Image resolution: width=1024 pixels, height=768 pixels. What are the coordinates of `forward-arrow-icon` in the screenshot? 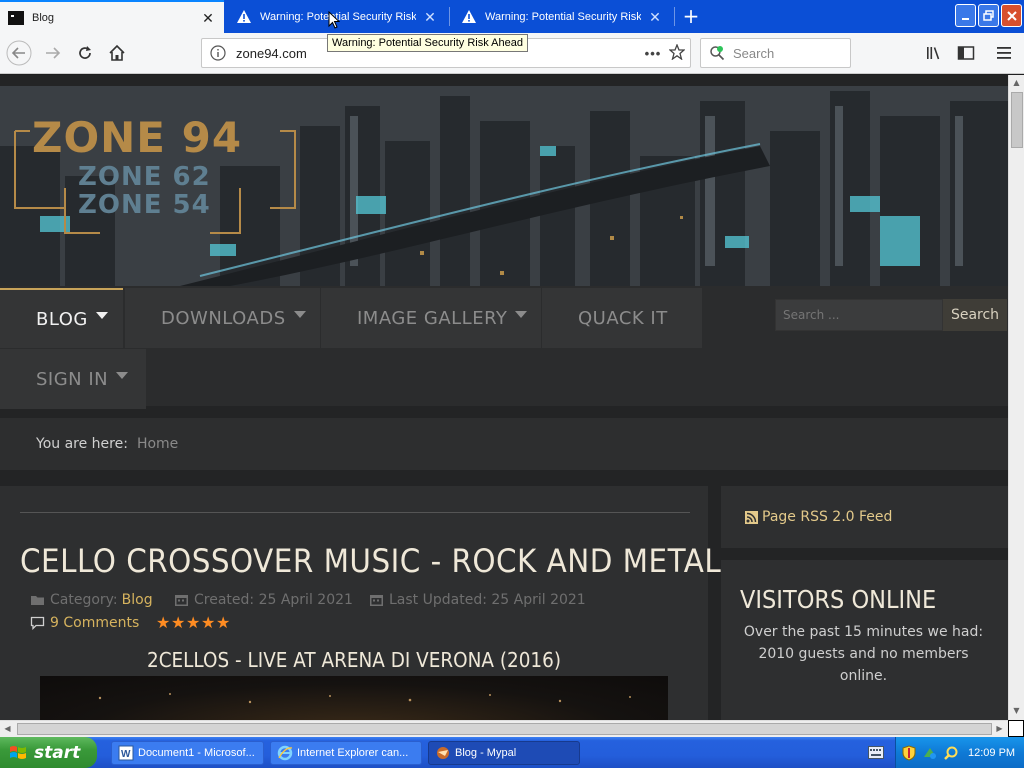 It's located at (53, 53).